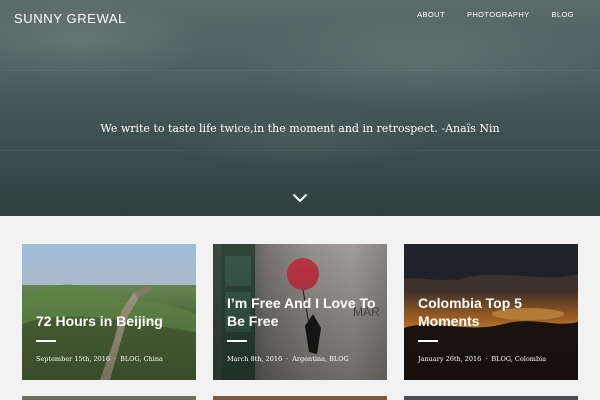  What do you see at coordinates (73, 359) in the screenshot?
I see `post-date: September 15th, 2016` at bounding box center [73, 359].